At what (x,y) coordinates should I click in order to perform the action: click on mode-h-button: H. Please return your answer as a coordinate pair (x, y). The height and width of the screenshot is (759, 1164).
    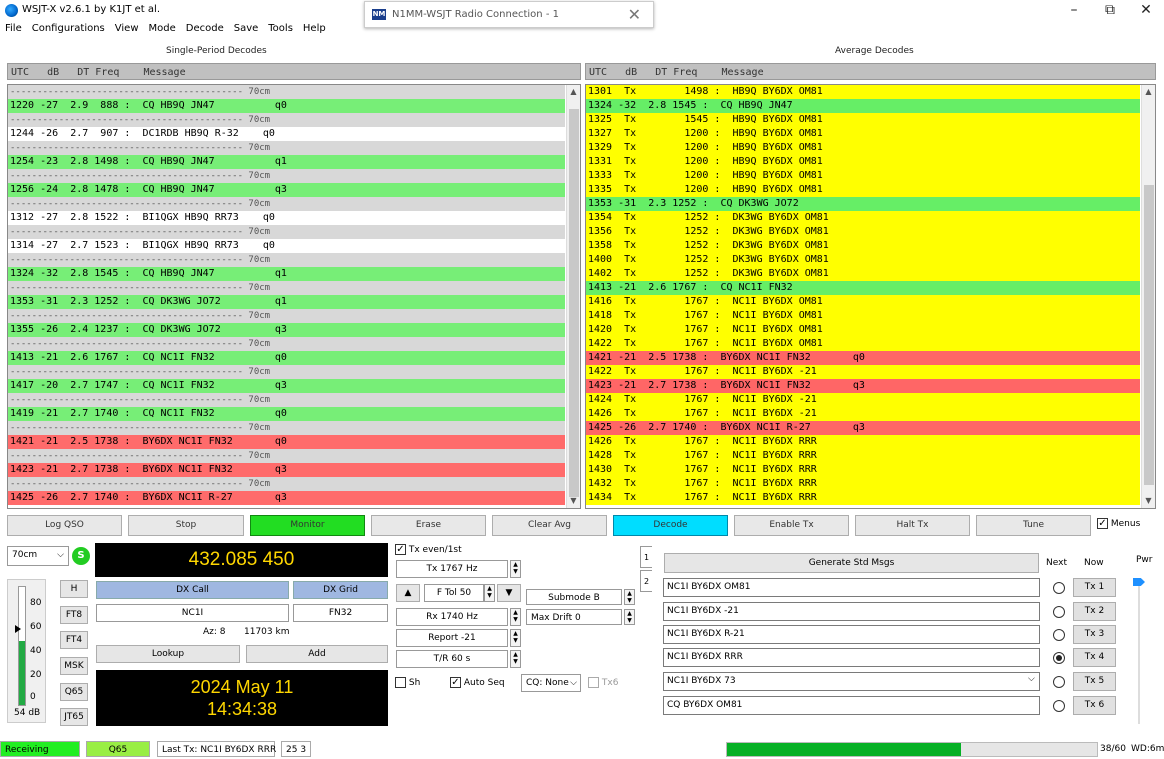
    Looking at the image, I should click on (74, 589).